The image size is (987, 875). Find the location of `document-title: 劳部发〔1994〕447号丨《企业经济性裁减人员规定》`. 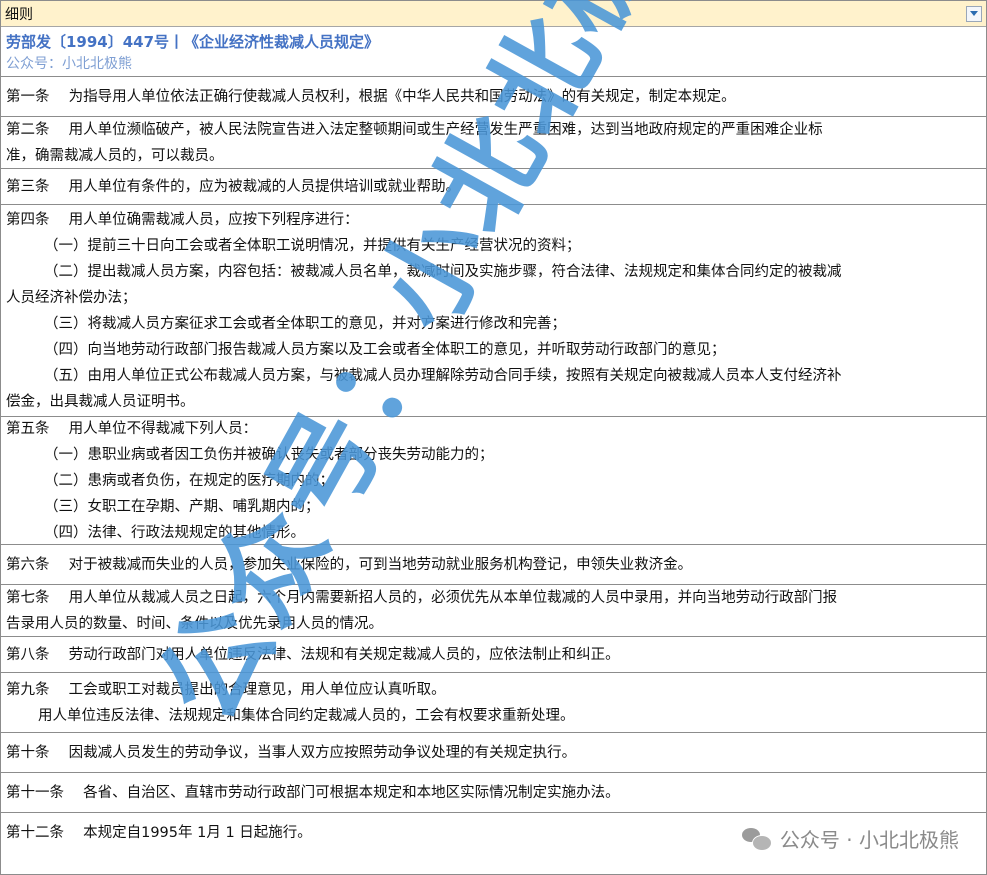

document-title: 劳部发〔1994〕447号丨《企业经济性裁减人员规定》 is located at coordinates (193, 42).